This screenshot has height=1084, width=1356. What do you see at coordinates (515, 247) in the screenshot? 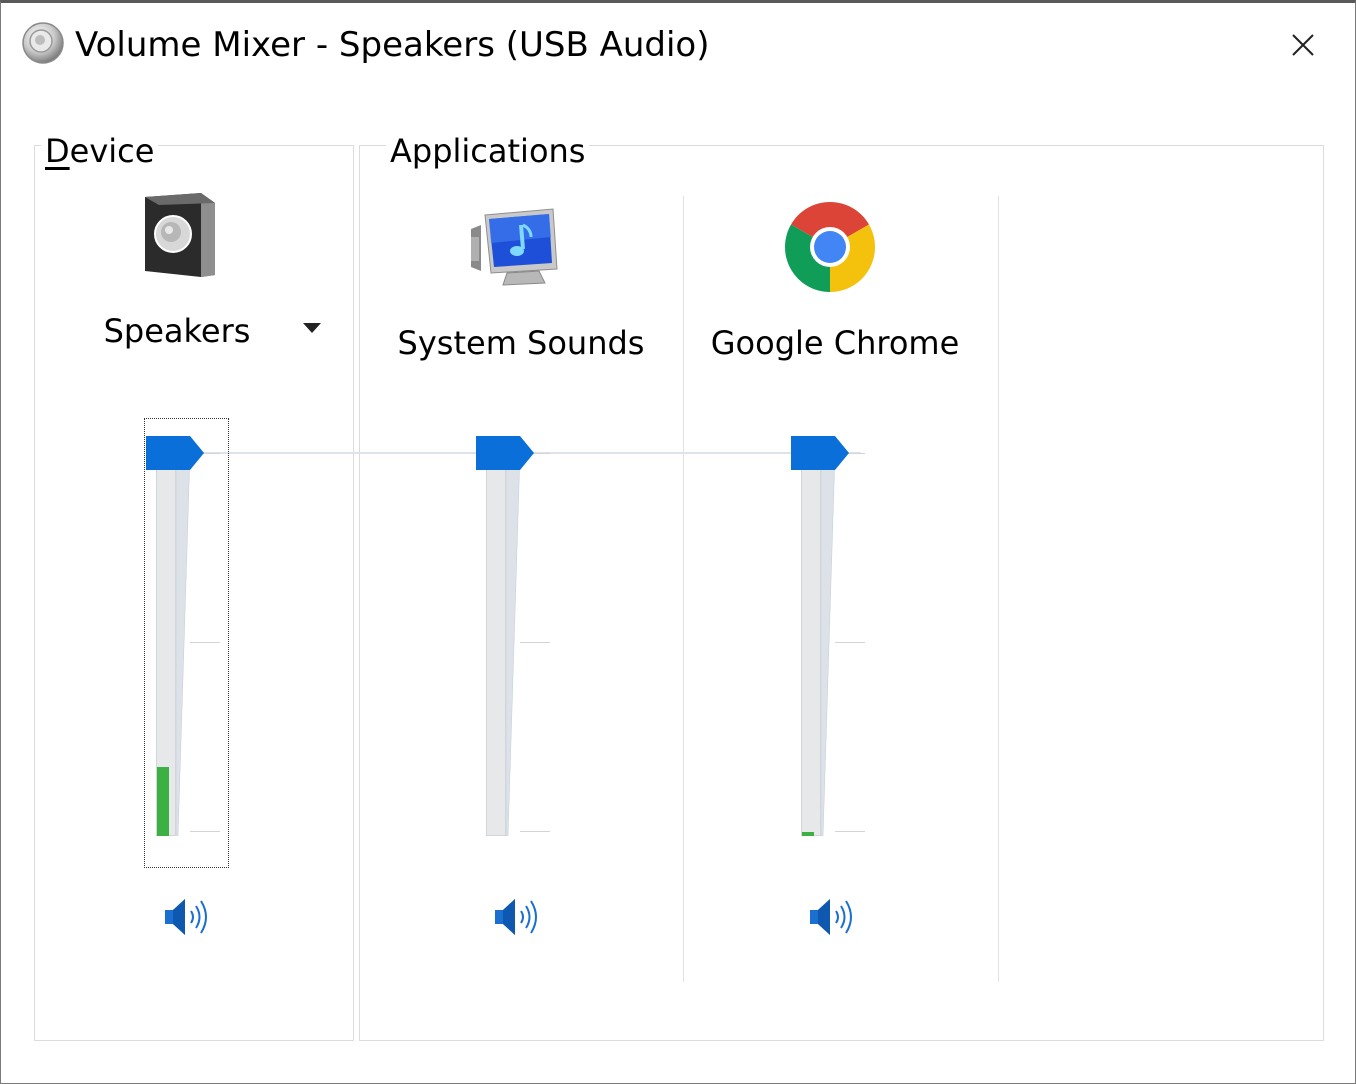
I see `system-sounds-icon` at bounding box center [515, 247].